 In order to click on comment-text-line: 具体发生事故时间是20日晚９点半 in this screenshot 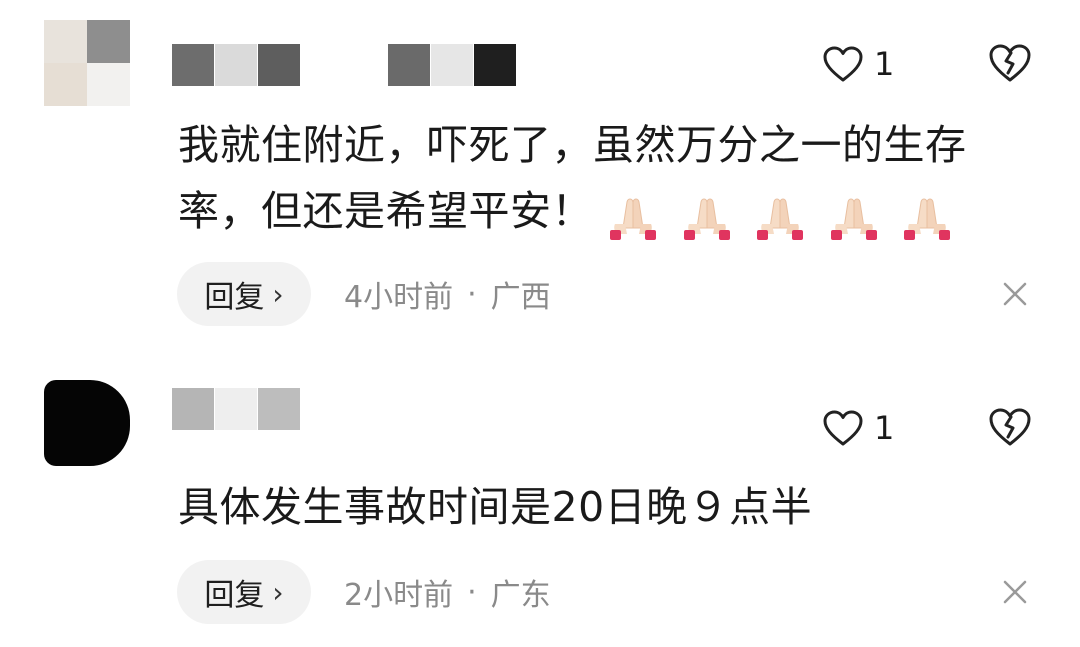, I will do `click(495, 507)`.